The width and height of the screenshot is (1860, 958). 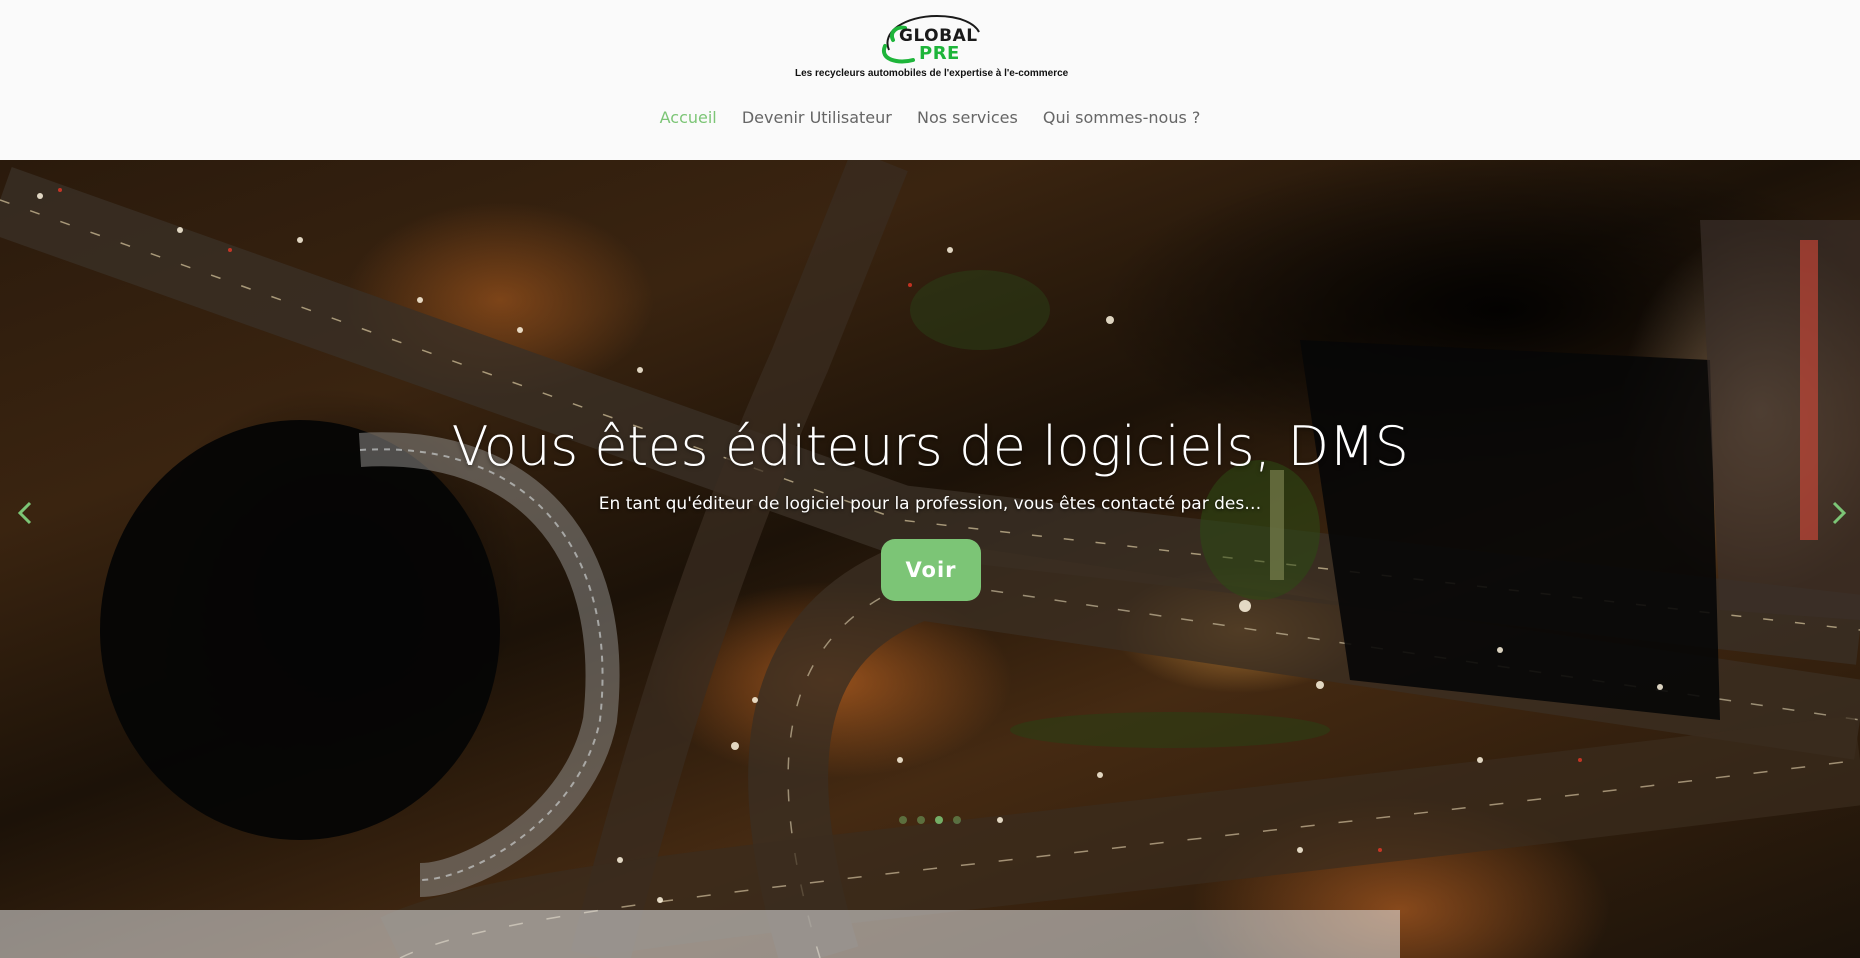 I want to click on logo-word-pre: PRE, so click(x=939, y=53).